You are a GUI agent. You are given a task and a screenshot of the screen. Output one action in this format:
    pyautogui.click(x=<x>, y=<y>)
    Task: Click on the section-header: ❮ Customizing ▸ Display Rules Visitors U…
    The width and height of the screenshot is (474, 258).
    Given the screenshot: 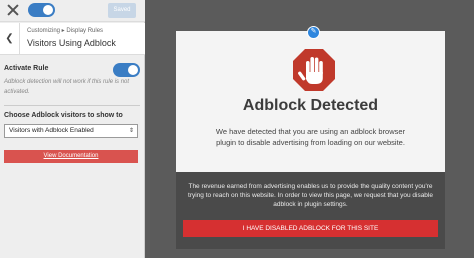 What is the action you would take?
    pyautogui.click(x=72, y=39)
    